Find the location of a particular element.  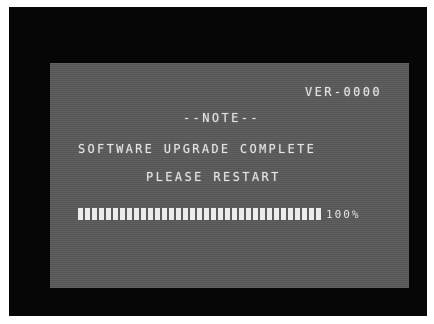

restart-message: PLEASE RESTART is located at coordinates (213, 177).